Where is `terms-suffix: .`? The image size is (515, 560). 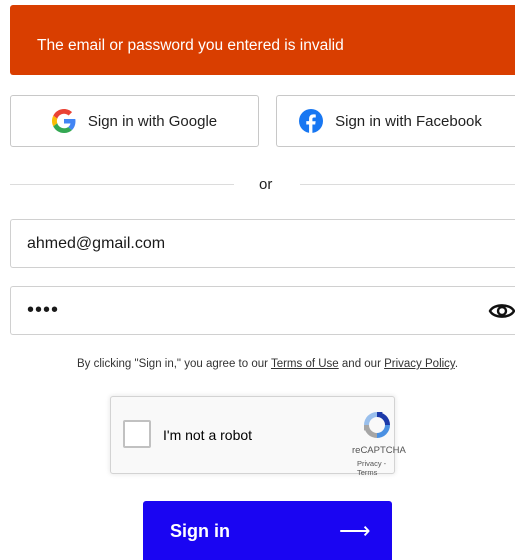
terms-suffix: . is located at coordinates (456, 364).